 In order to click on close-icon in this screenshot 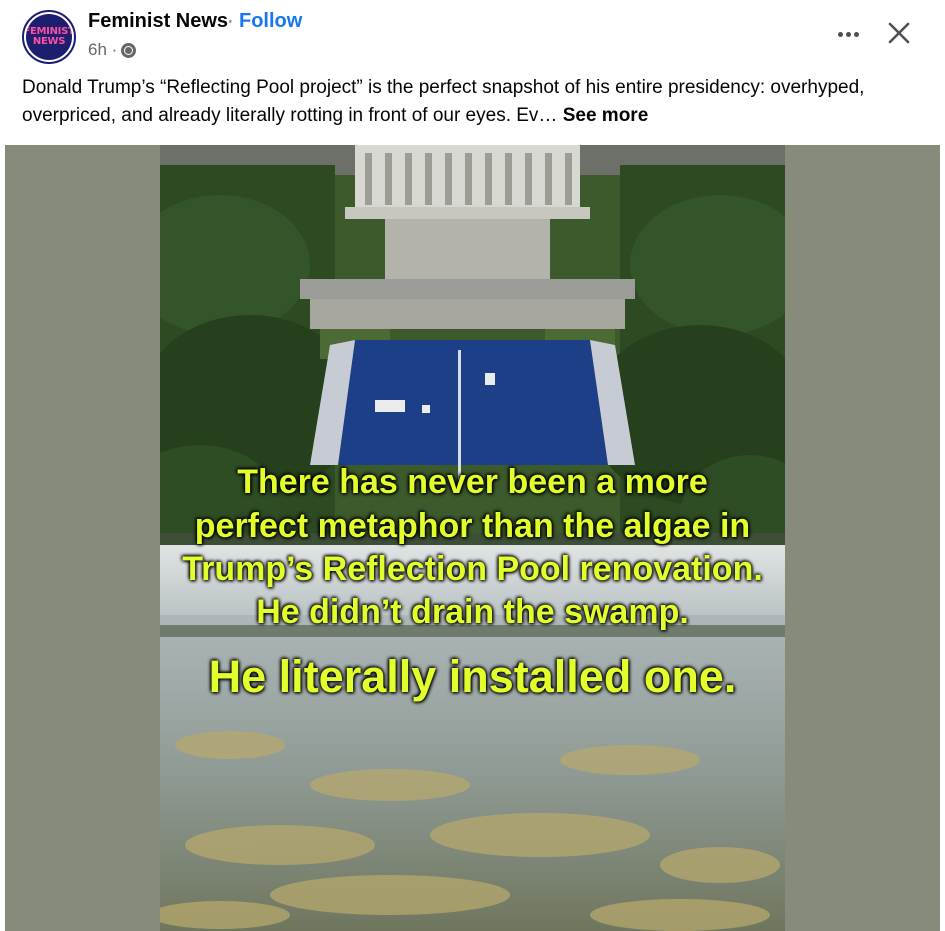, I will do `click(899, 33)`.